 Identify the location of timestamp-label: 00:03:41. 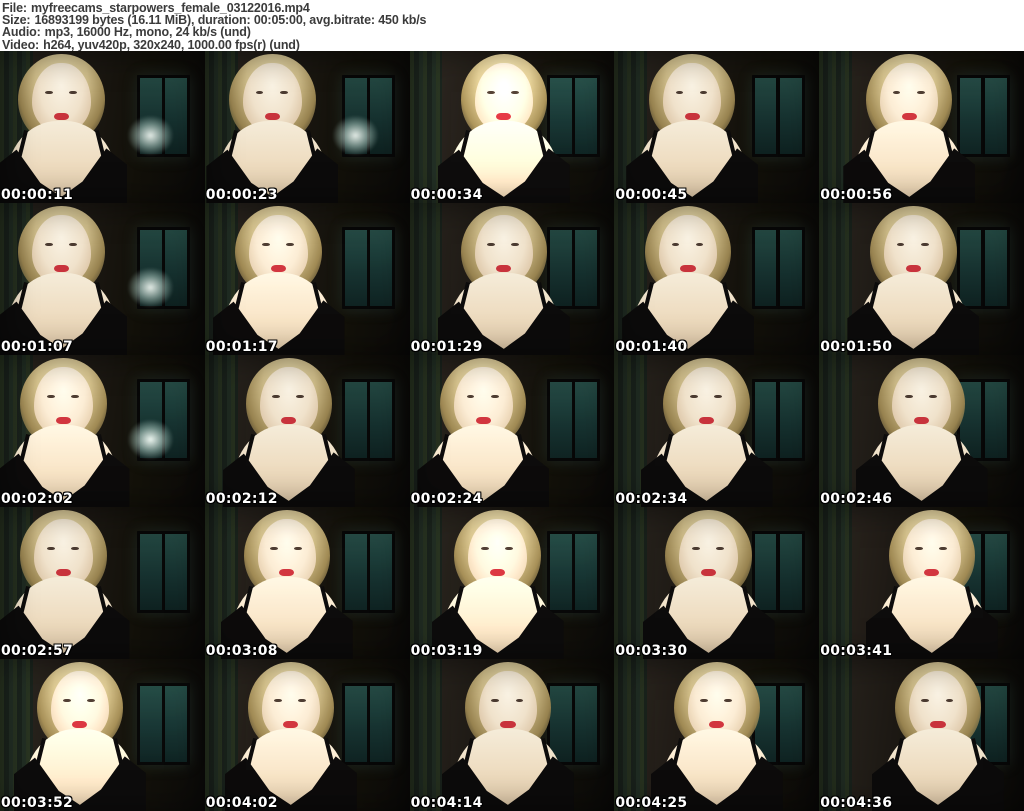
(856, 651).